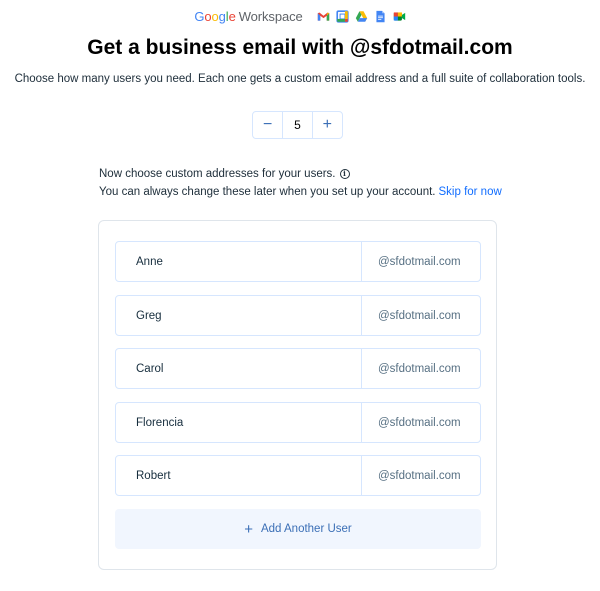 This screenshot has height=591, width=600. I want to click on docs-icon, so click(380, 16).